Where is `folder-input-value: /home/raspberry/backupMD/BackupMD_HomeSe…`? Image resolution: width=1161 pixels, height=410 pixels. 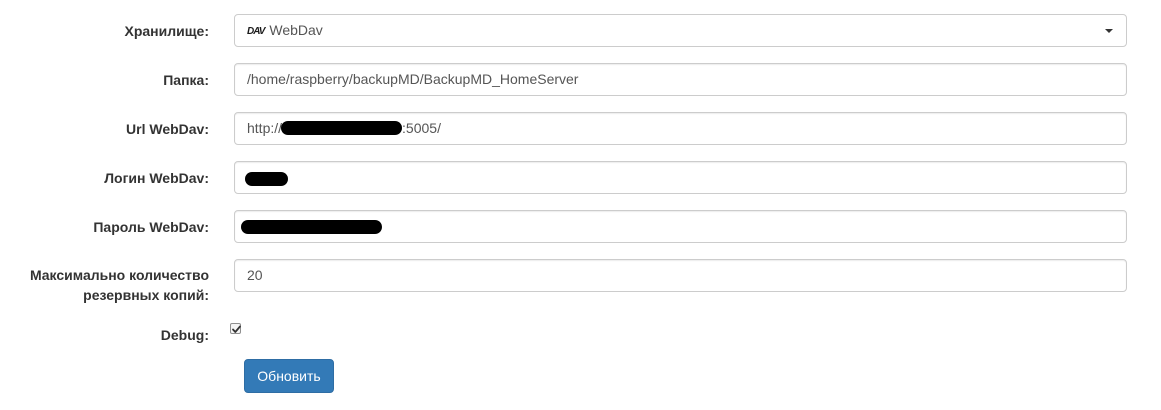 folder-input-value: /home/raspberry/backupMD/BackupMD_HomeSe… is located at coordinates (413, 79).